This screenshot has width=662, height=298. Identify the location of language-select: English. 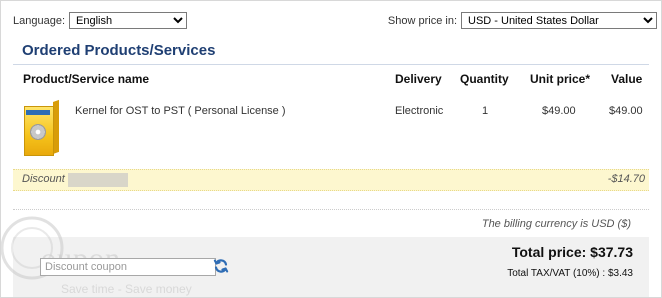
(128, 20).